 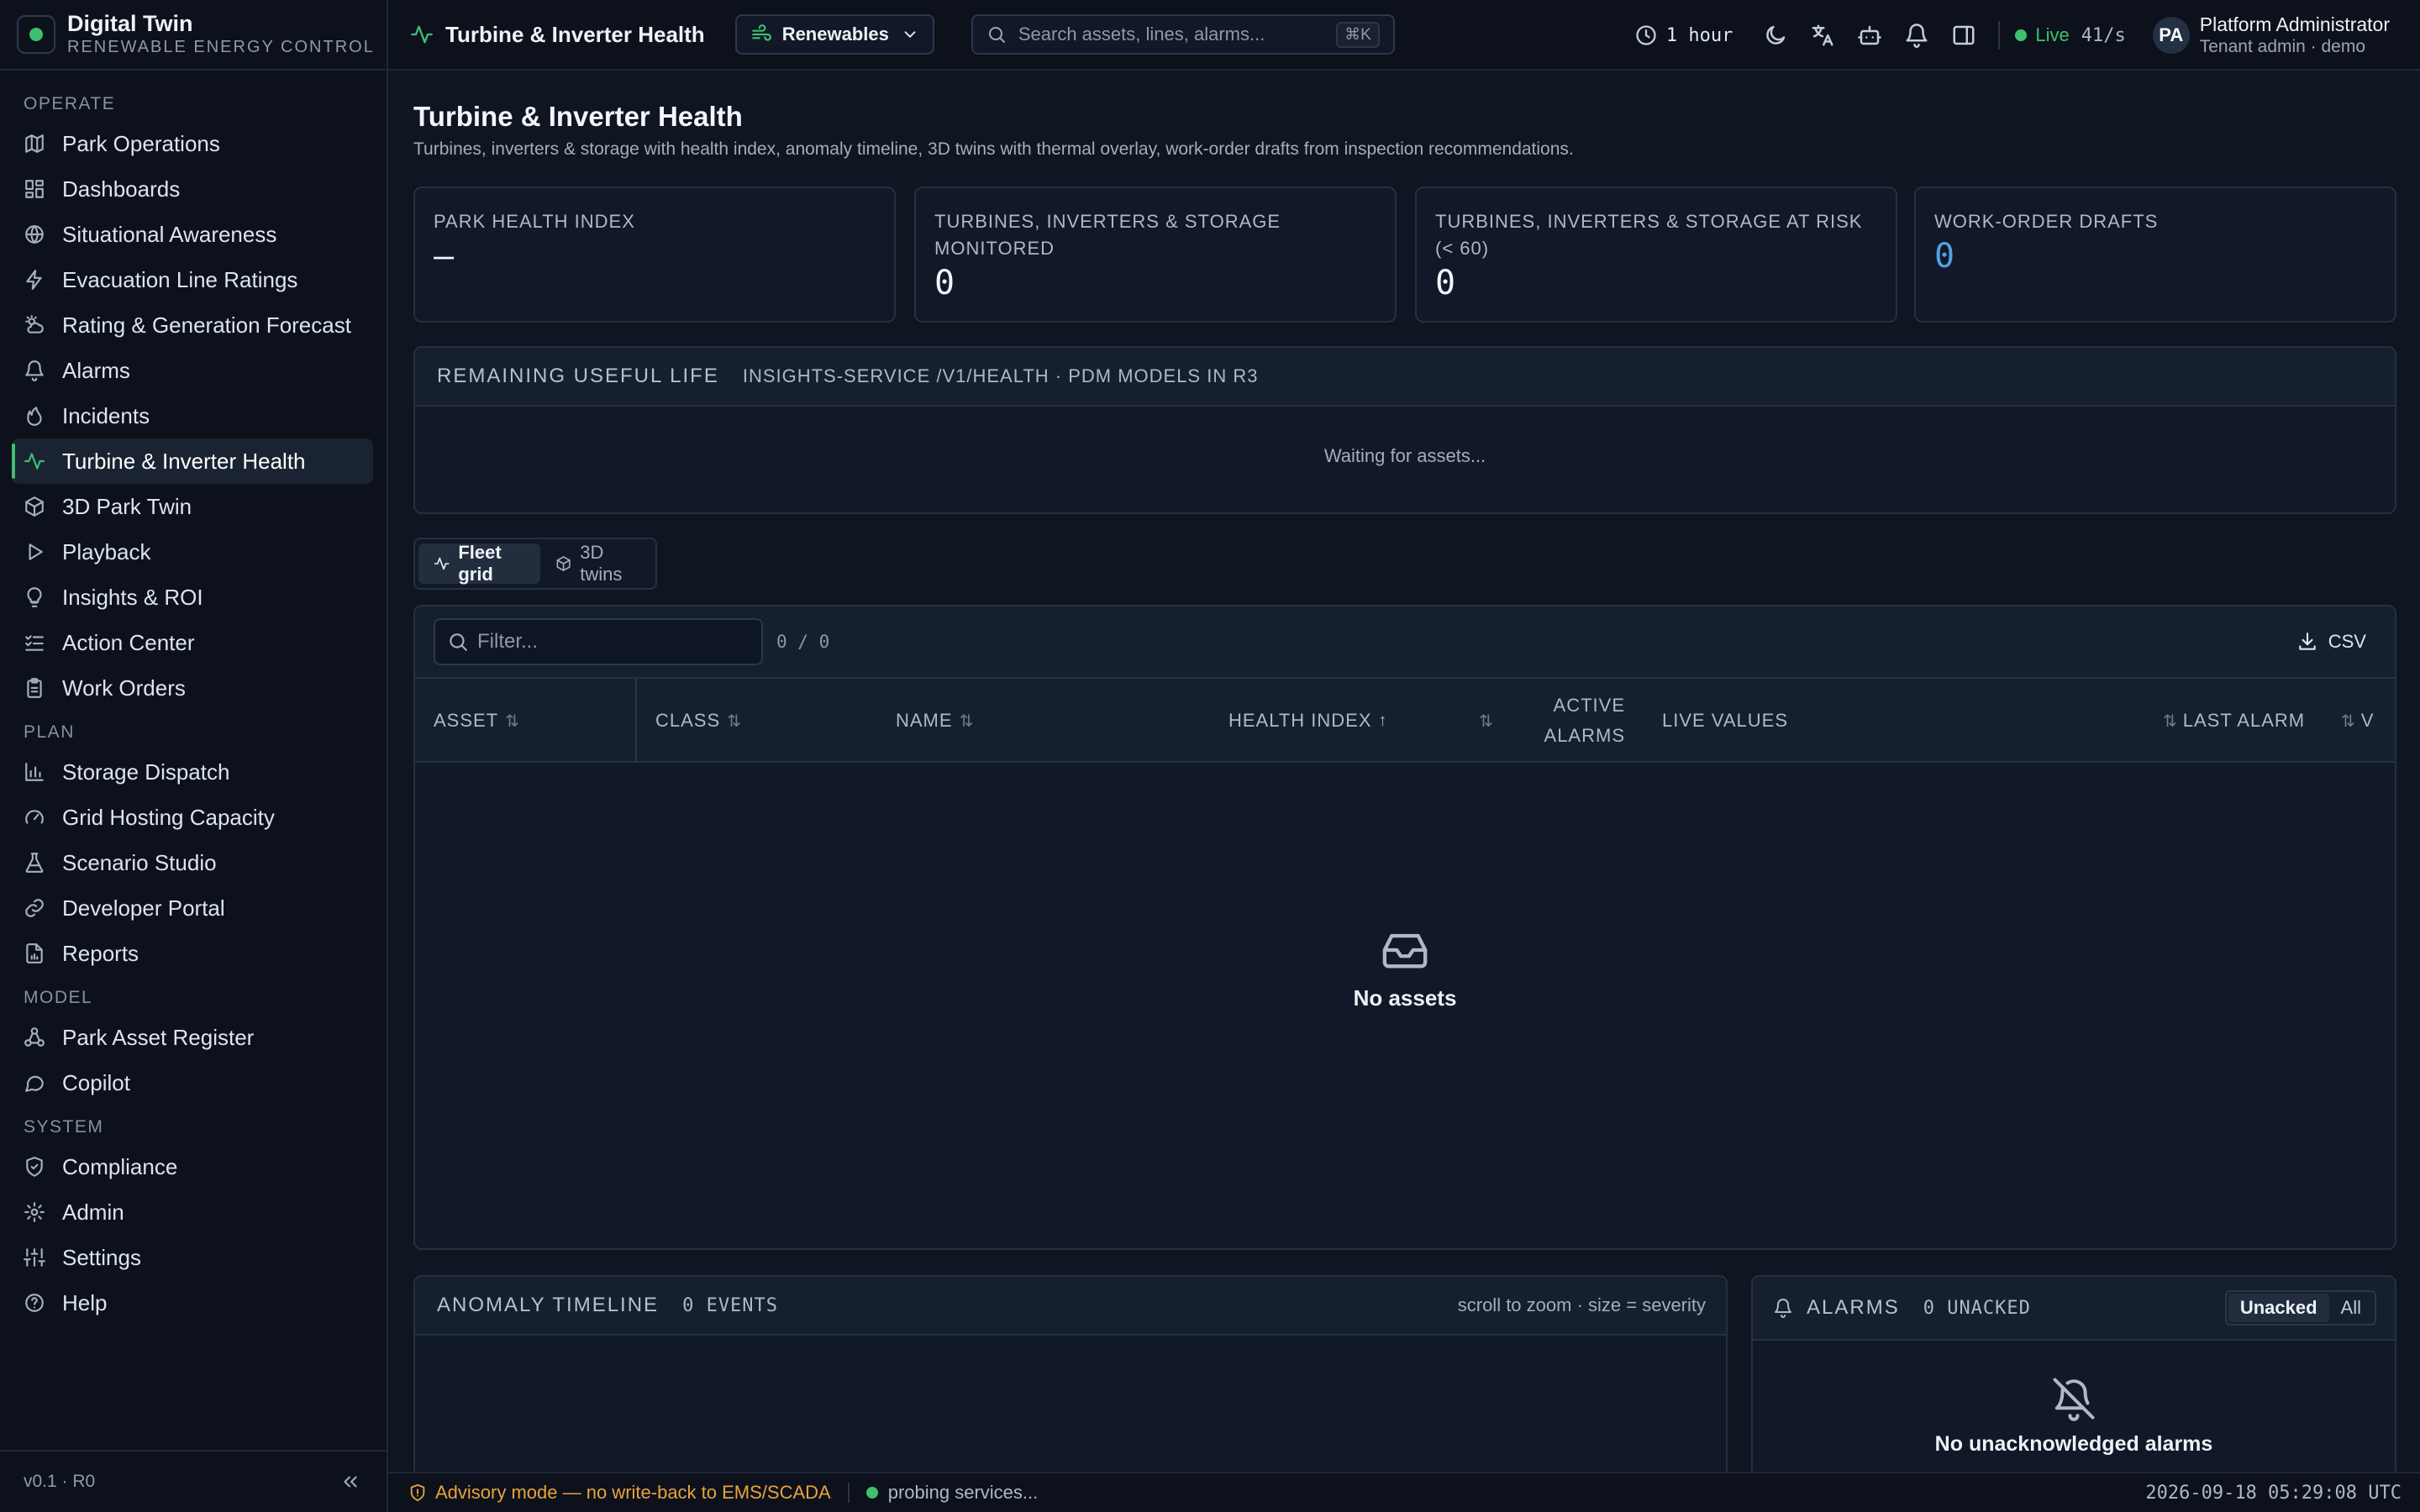 What do you see at coordinates (34, 1167) in the screenshot?
I see `shield-check-icon` at bounding box center [34, 1167].